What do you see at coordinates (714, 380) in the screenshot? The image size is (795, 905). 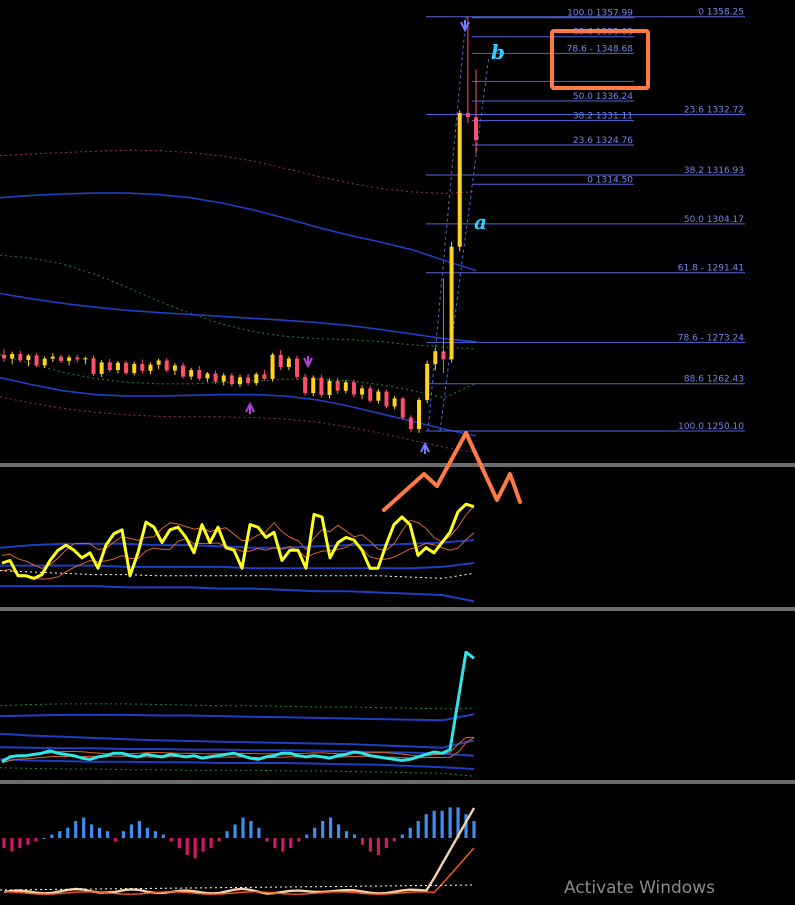 I see `fib-label-right: 88.6 1262.43` at bounding box center [714, 380].